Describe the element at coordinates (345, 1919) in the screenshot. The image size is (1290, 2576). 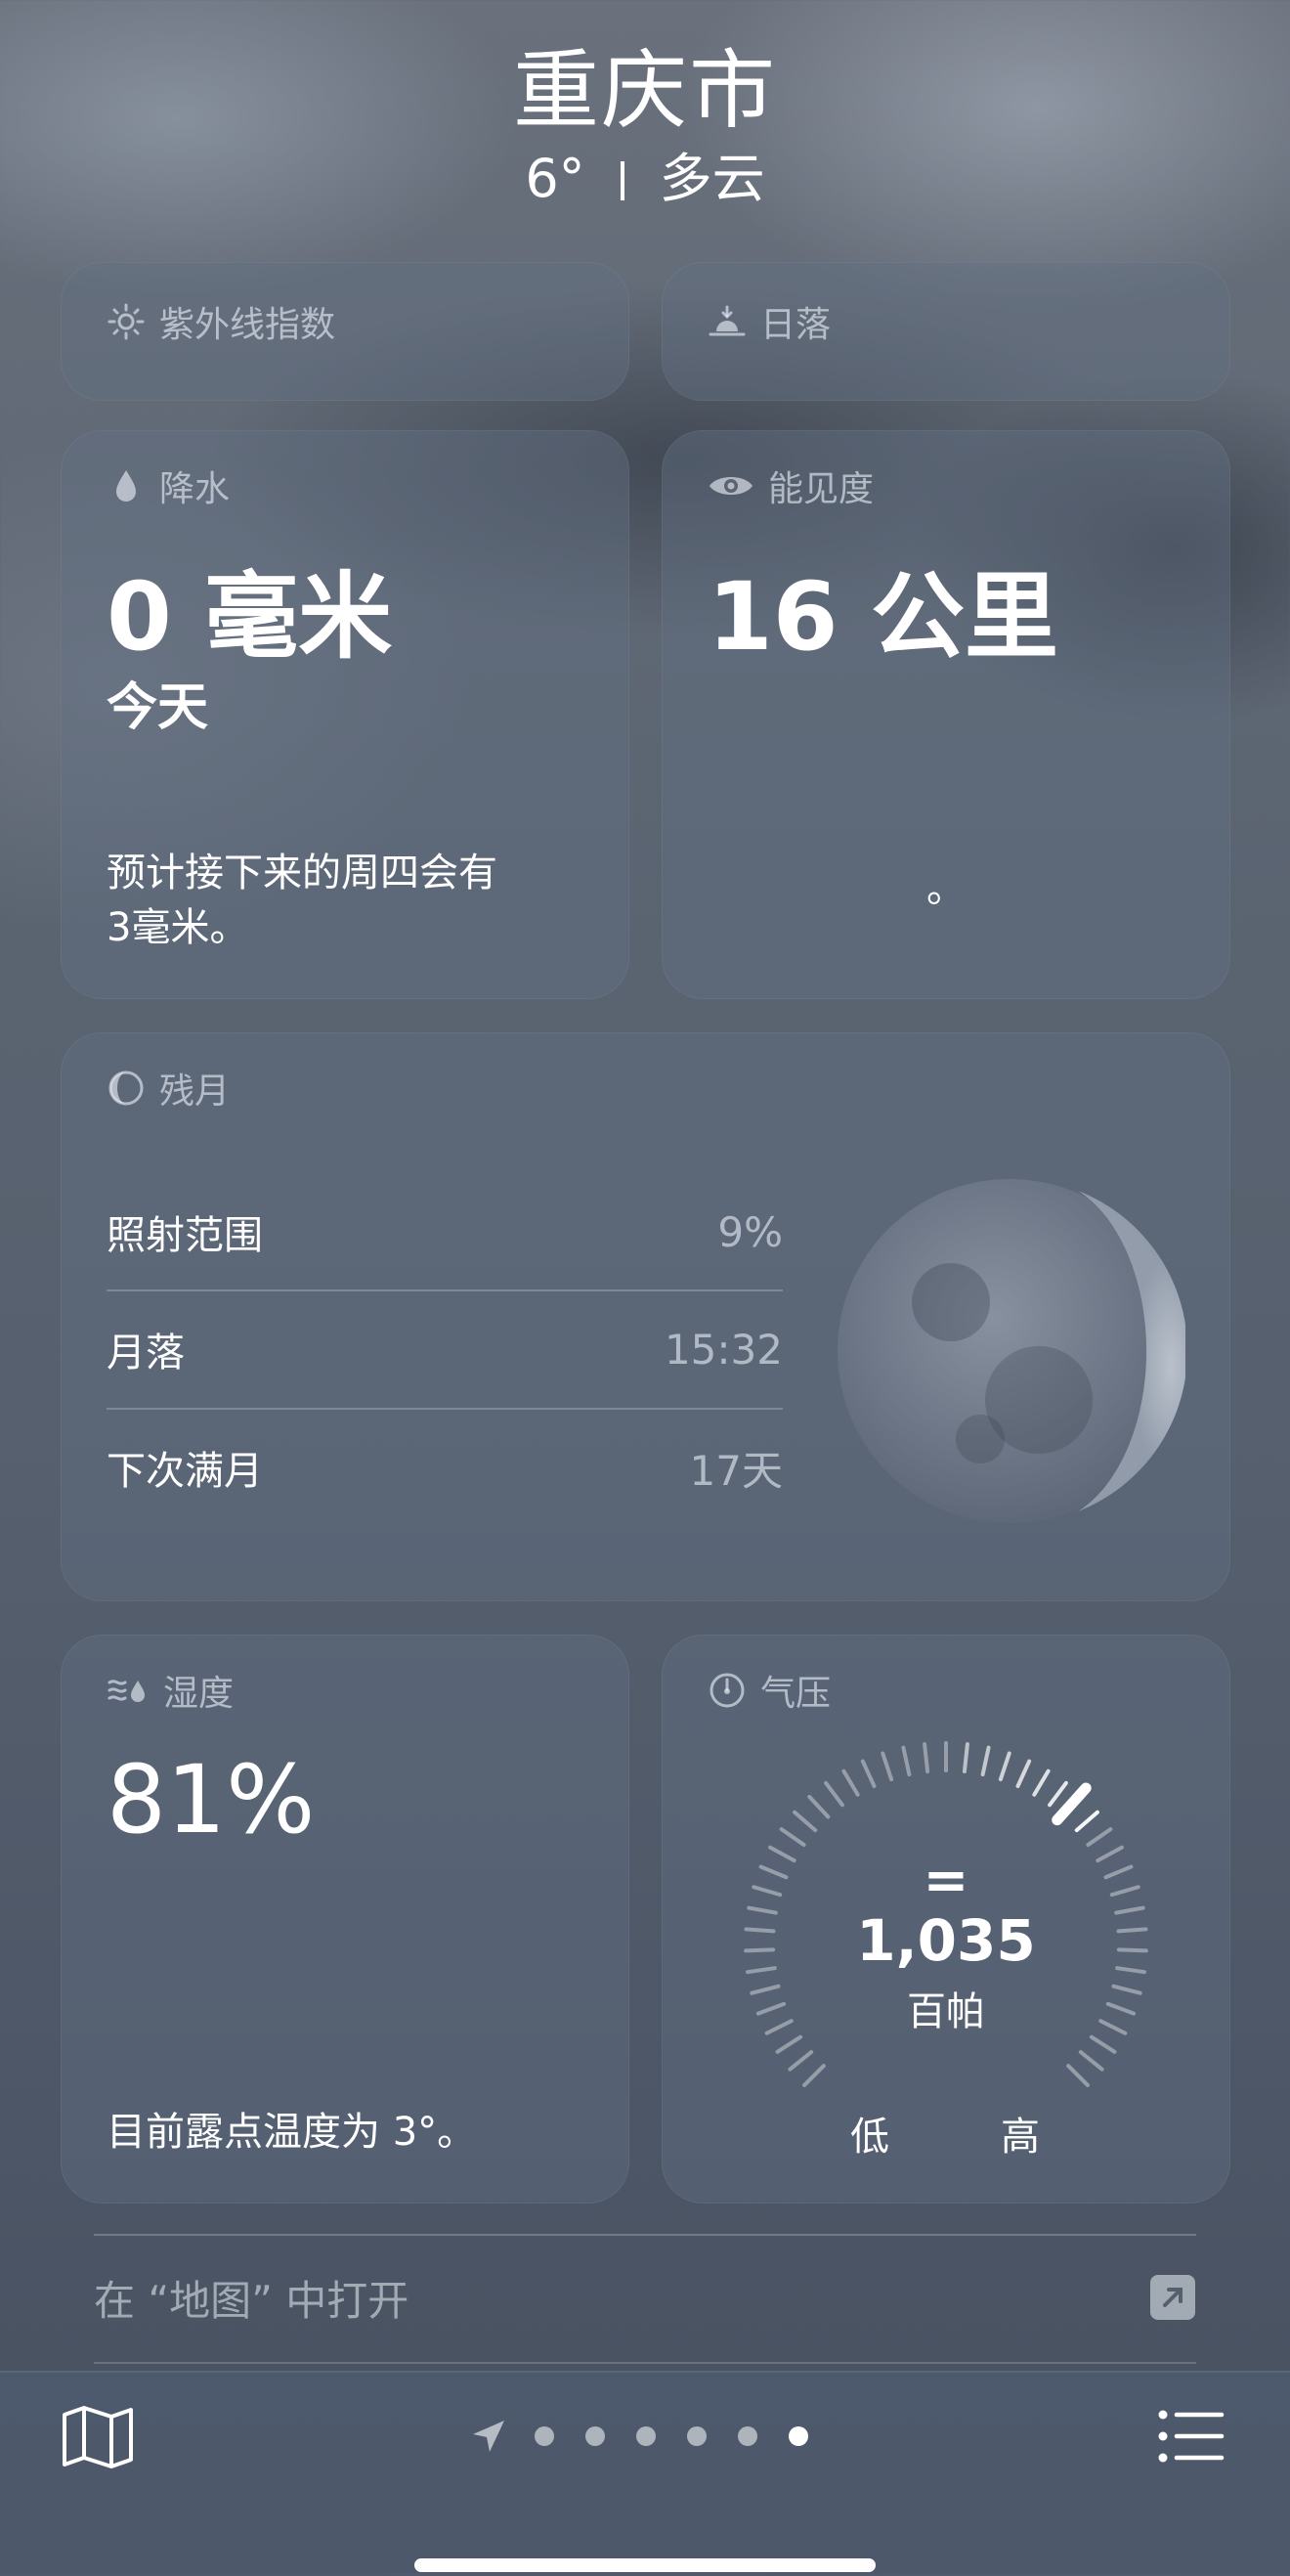
I see `humidity-card: 湿度 81% 目前露点温度为 3°。` at that location.